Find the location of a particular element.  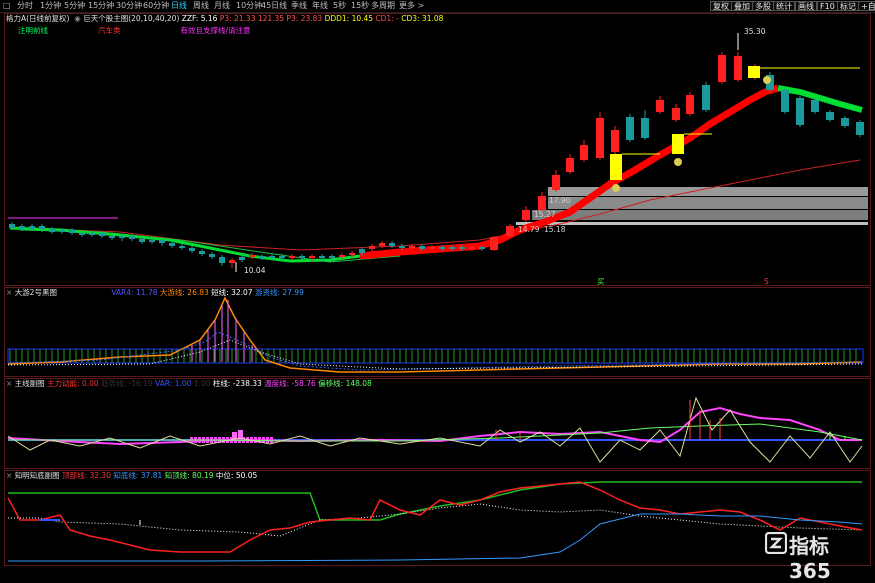

brand-text: 指标365 is located at coordinates (810, 558).